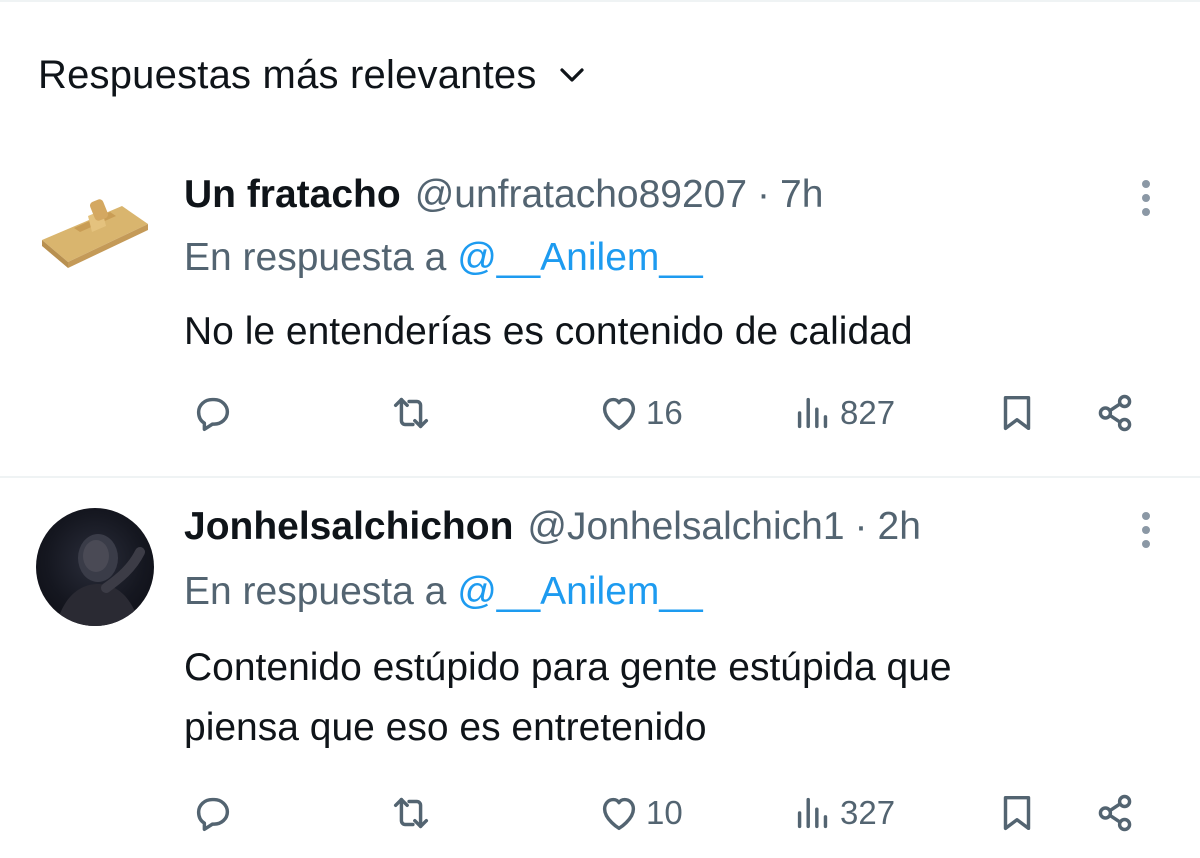 The width and height of the screenshot is (1200, 858). What do you see at coordinates (685, 527) in the screenshot?
I see `user-handle: @Jonhelsalchich1` at bounding box center [685, 527].